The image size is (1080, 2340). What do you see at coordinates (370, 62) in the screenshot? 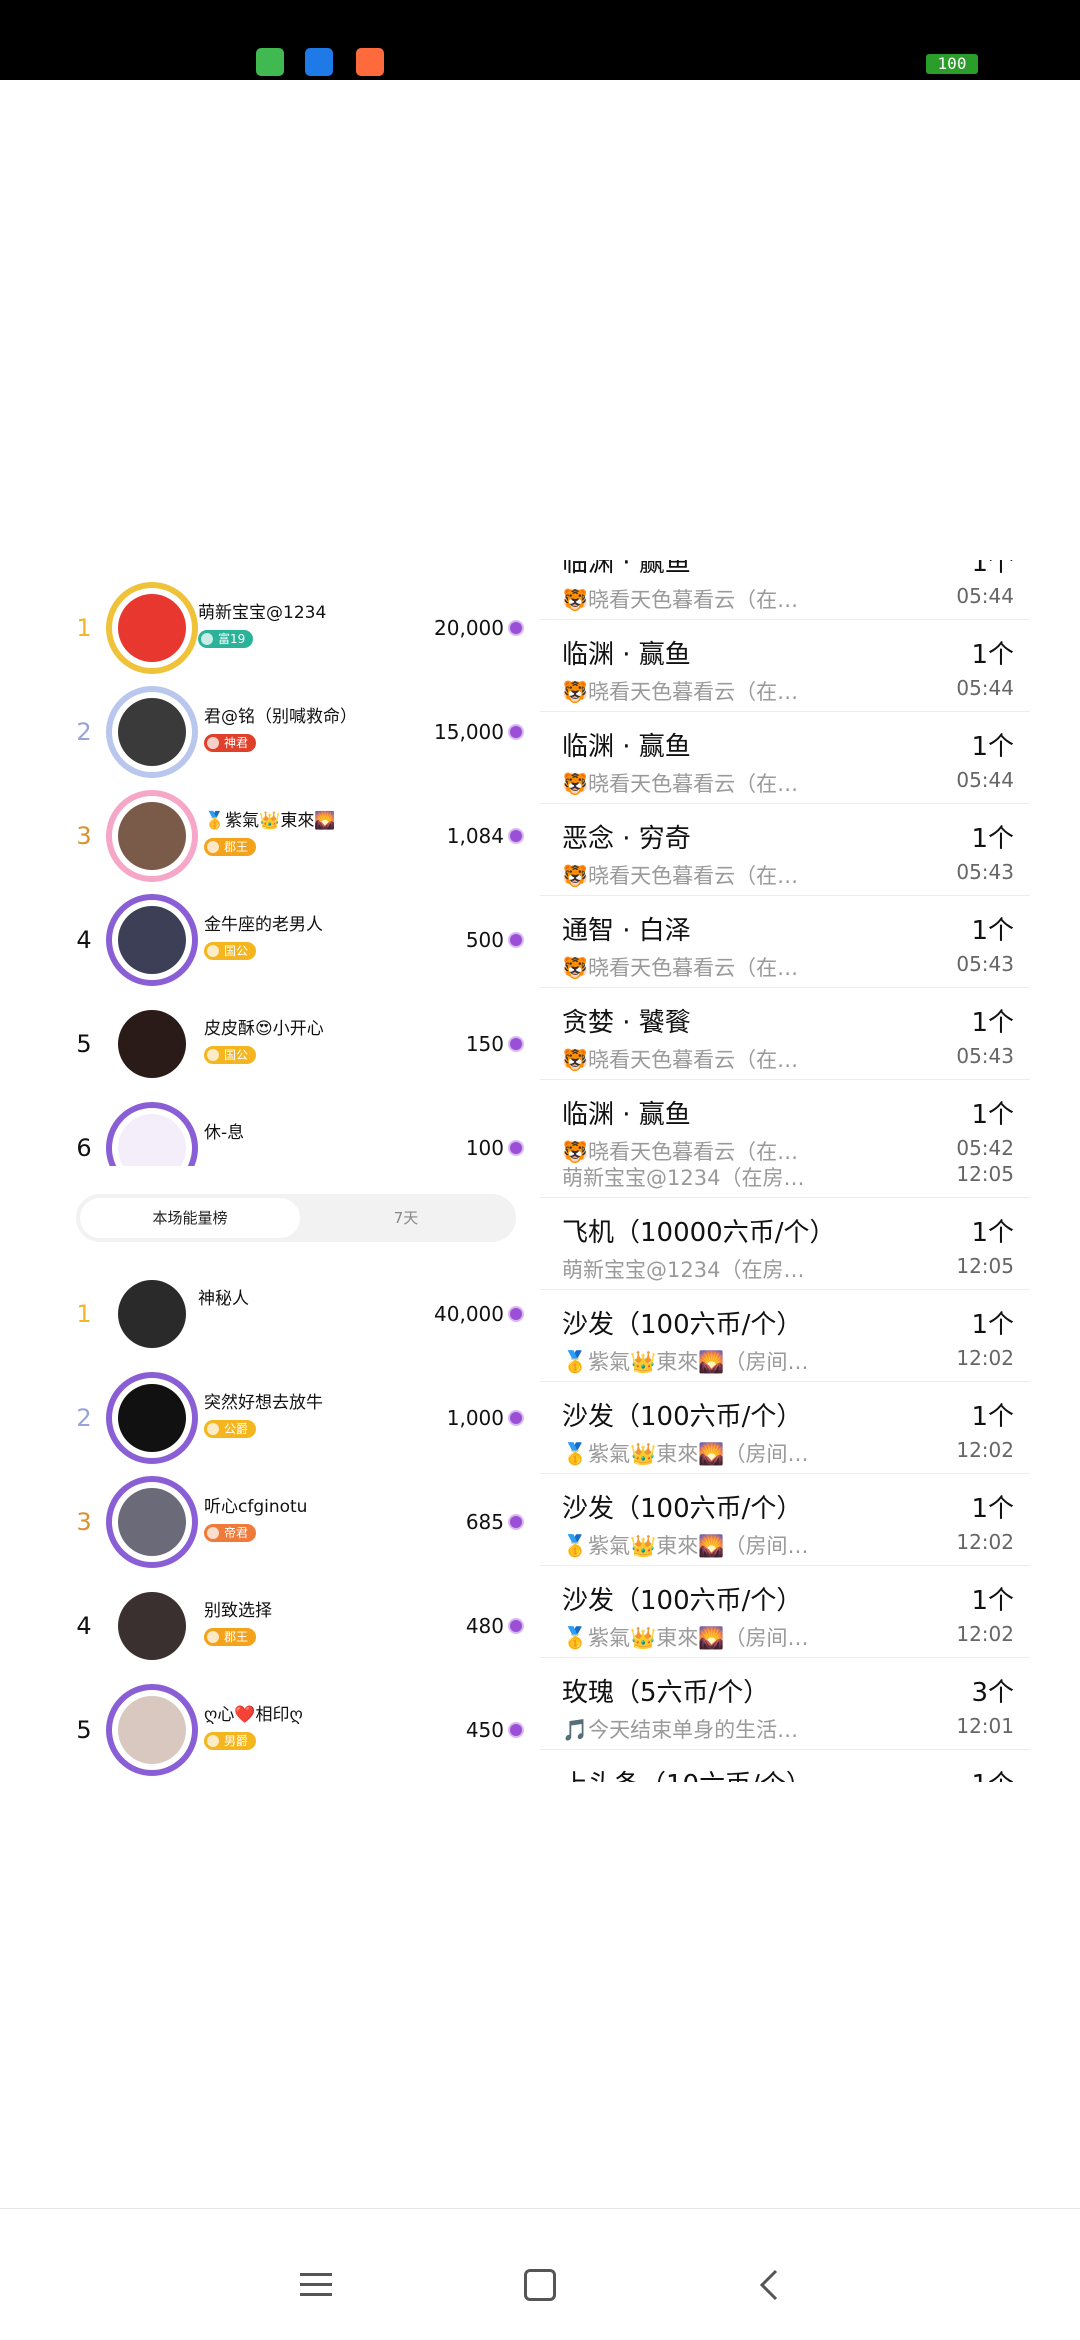
I see `shop-notification-icon` at bounding box center [370, 62].